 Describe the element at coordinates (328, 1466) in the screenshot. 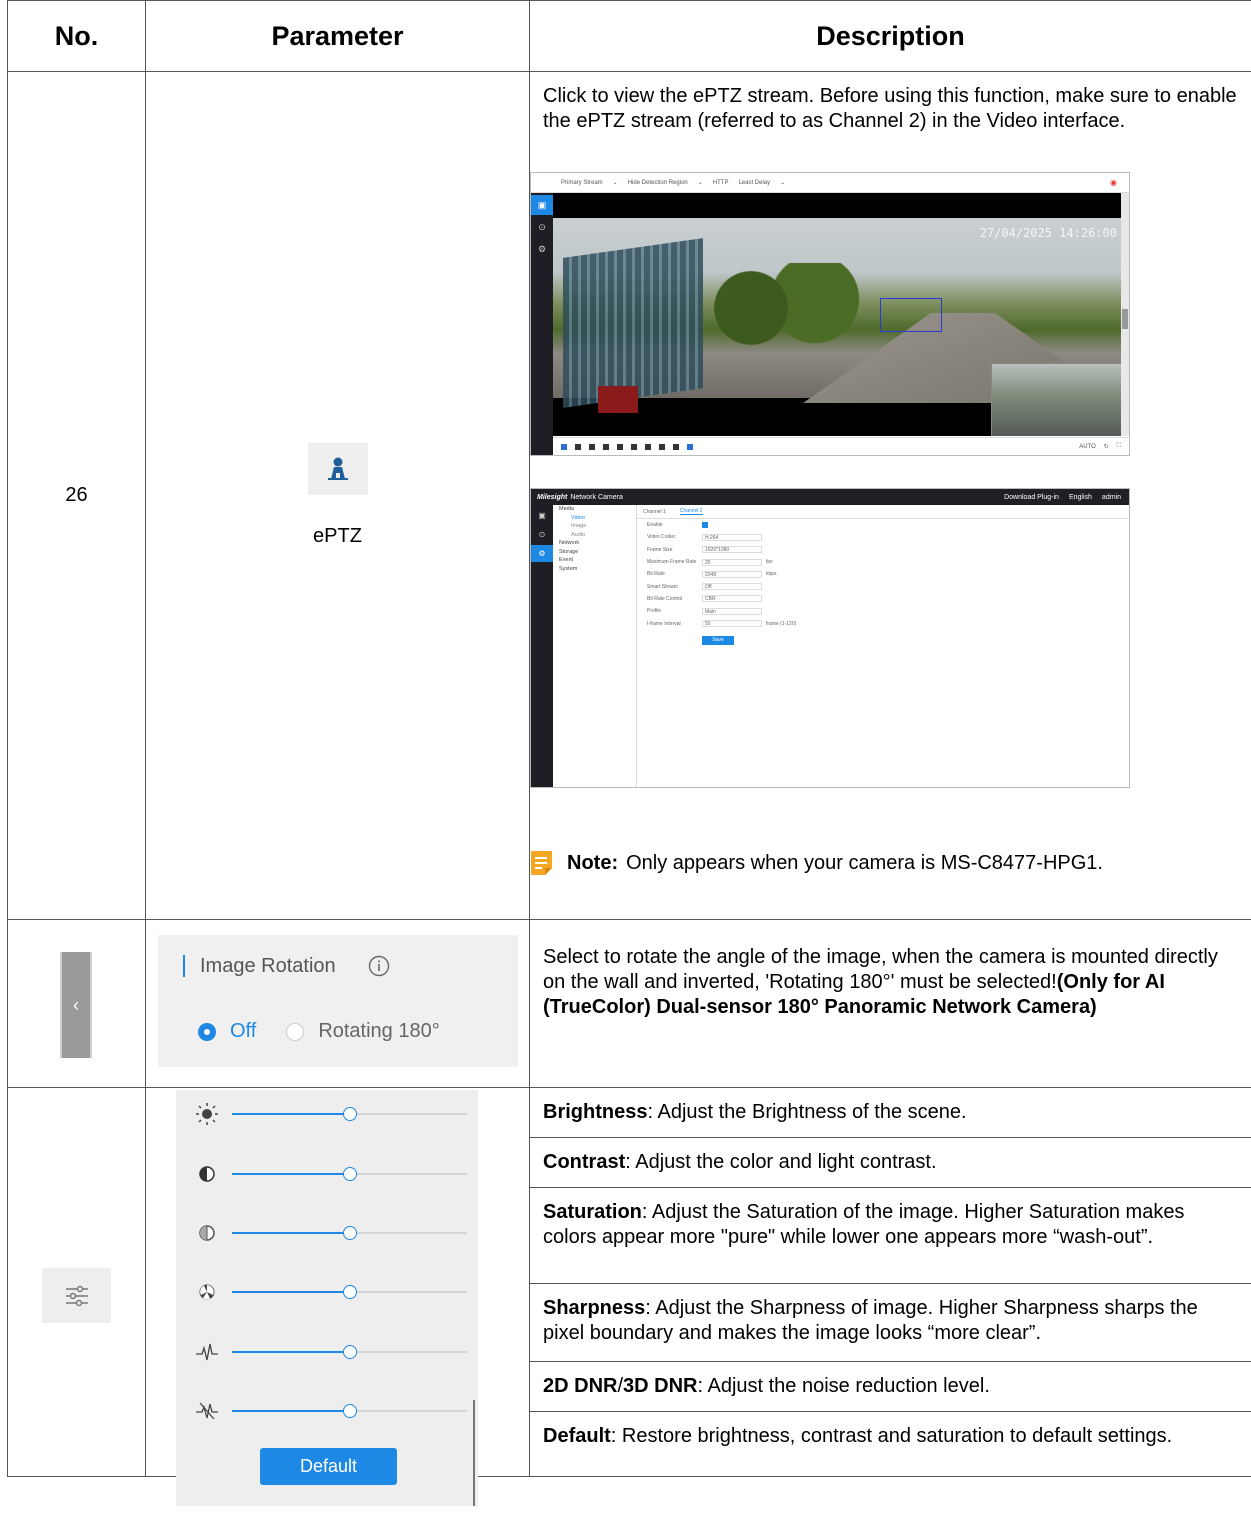

I see `default-button: Default` at that location.